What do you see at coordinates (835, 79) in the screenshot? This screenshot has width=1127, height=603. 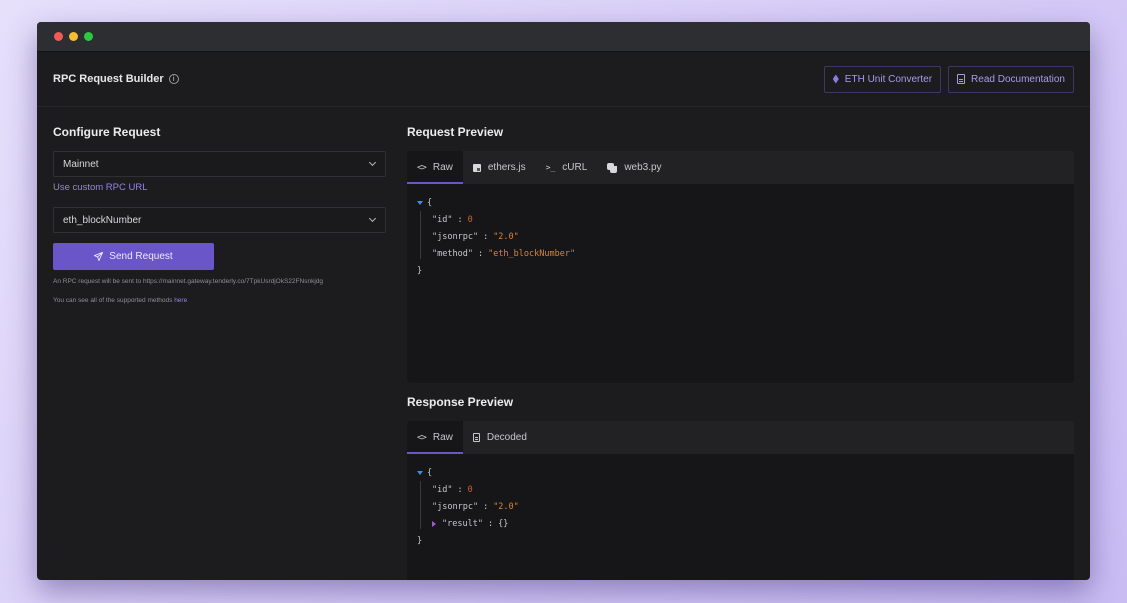 I see `ethereum-icon` at bounding box center [835, 79].